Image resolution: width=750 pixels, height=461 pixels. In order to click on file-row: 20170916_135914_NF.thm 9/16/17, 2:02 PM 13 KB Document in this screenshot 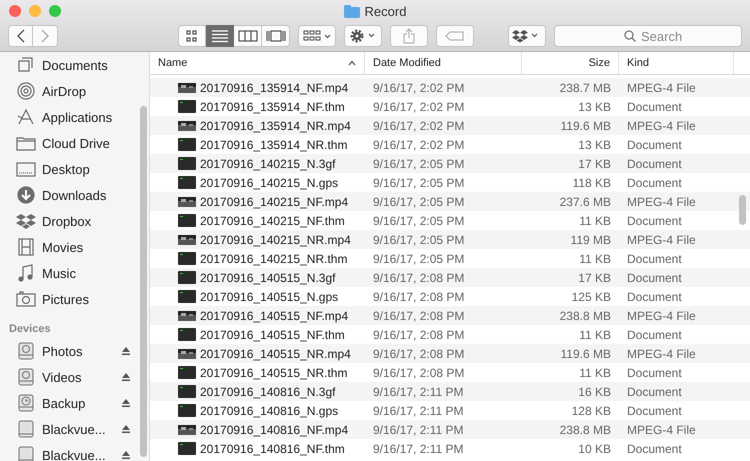, I will do `click(450, 106)`.